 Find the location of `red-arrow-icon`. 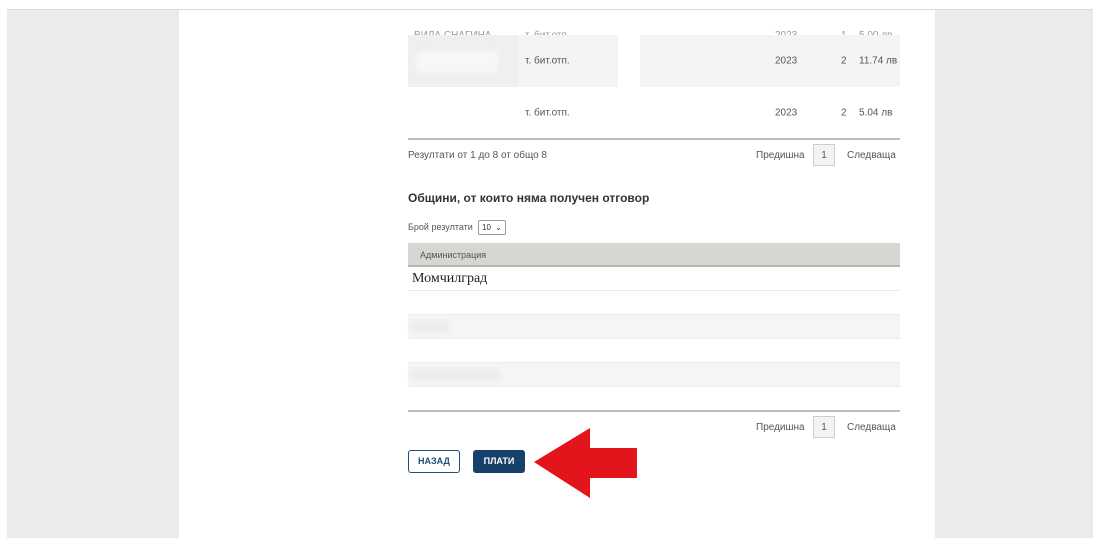

red-arrow-icon is located at coordinates (585, 463).